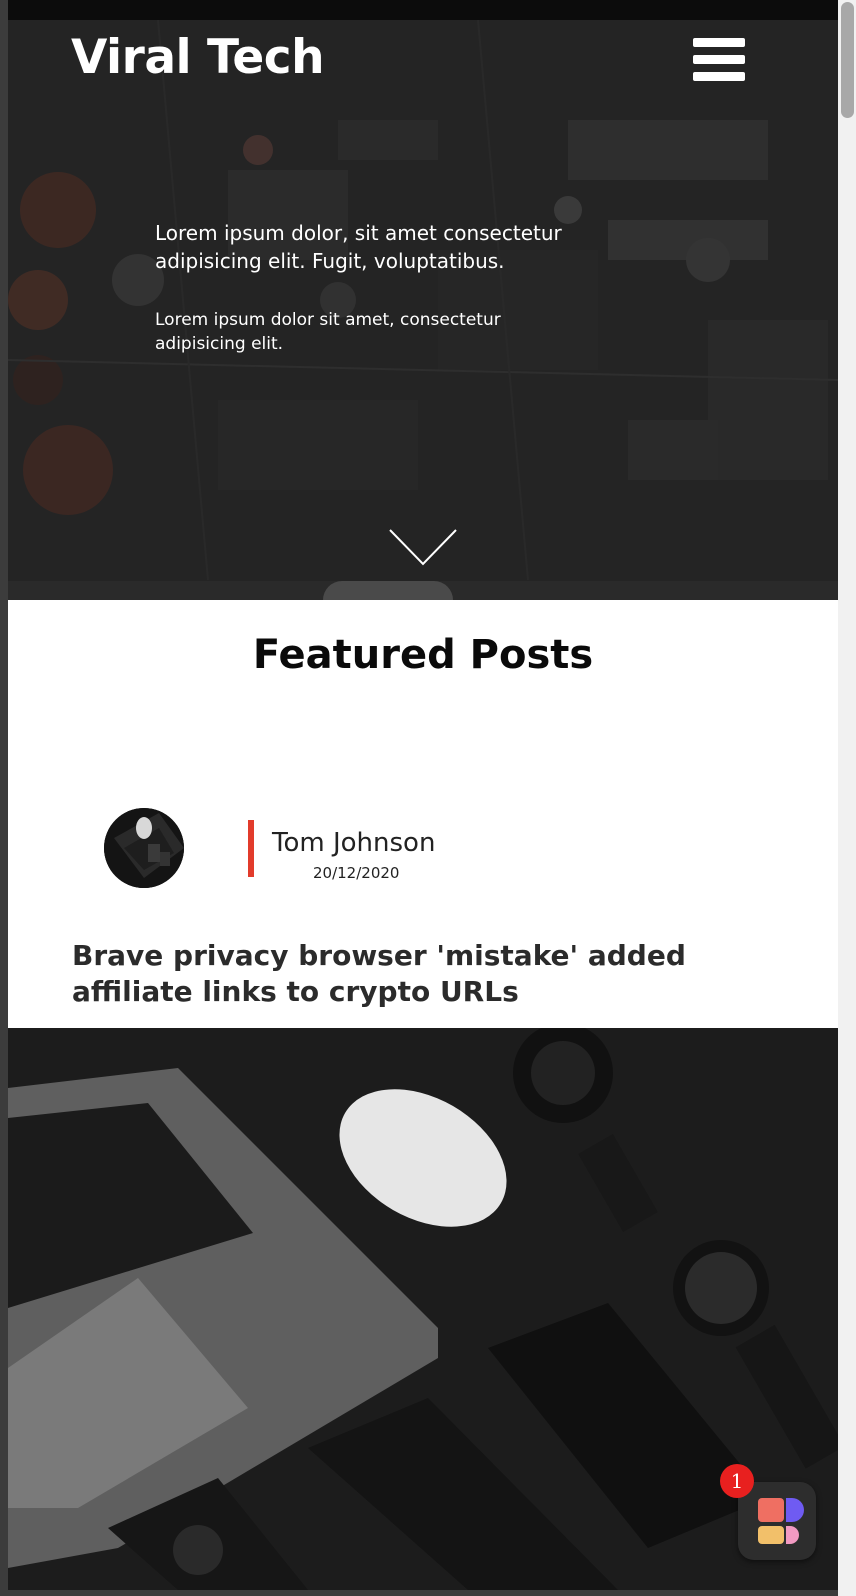 The height and width of the screenshot is (1596, 856). I want to click on chevron-down-icon, so click(423, 548).